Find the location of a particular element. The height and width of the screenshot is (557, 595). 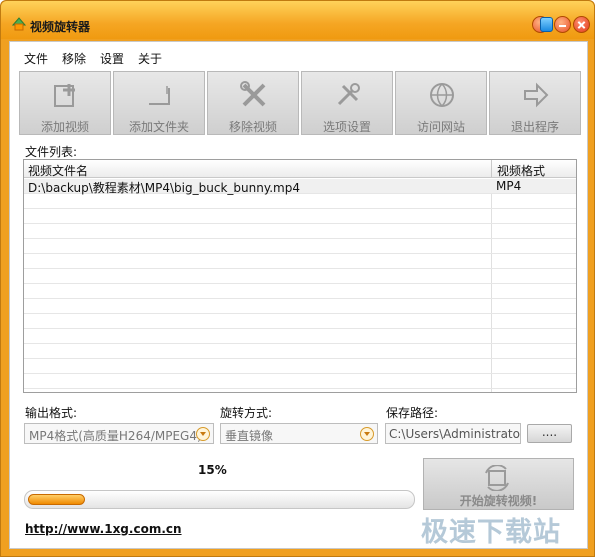

exit-arrow-icon is located at coordinates (536, 95).